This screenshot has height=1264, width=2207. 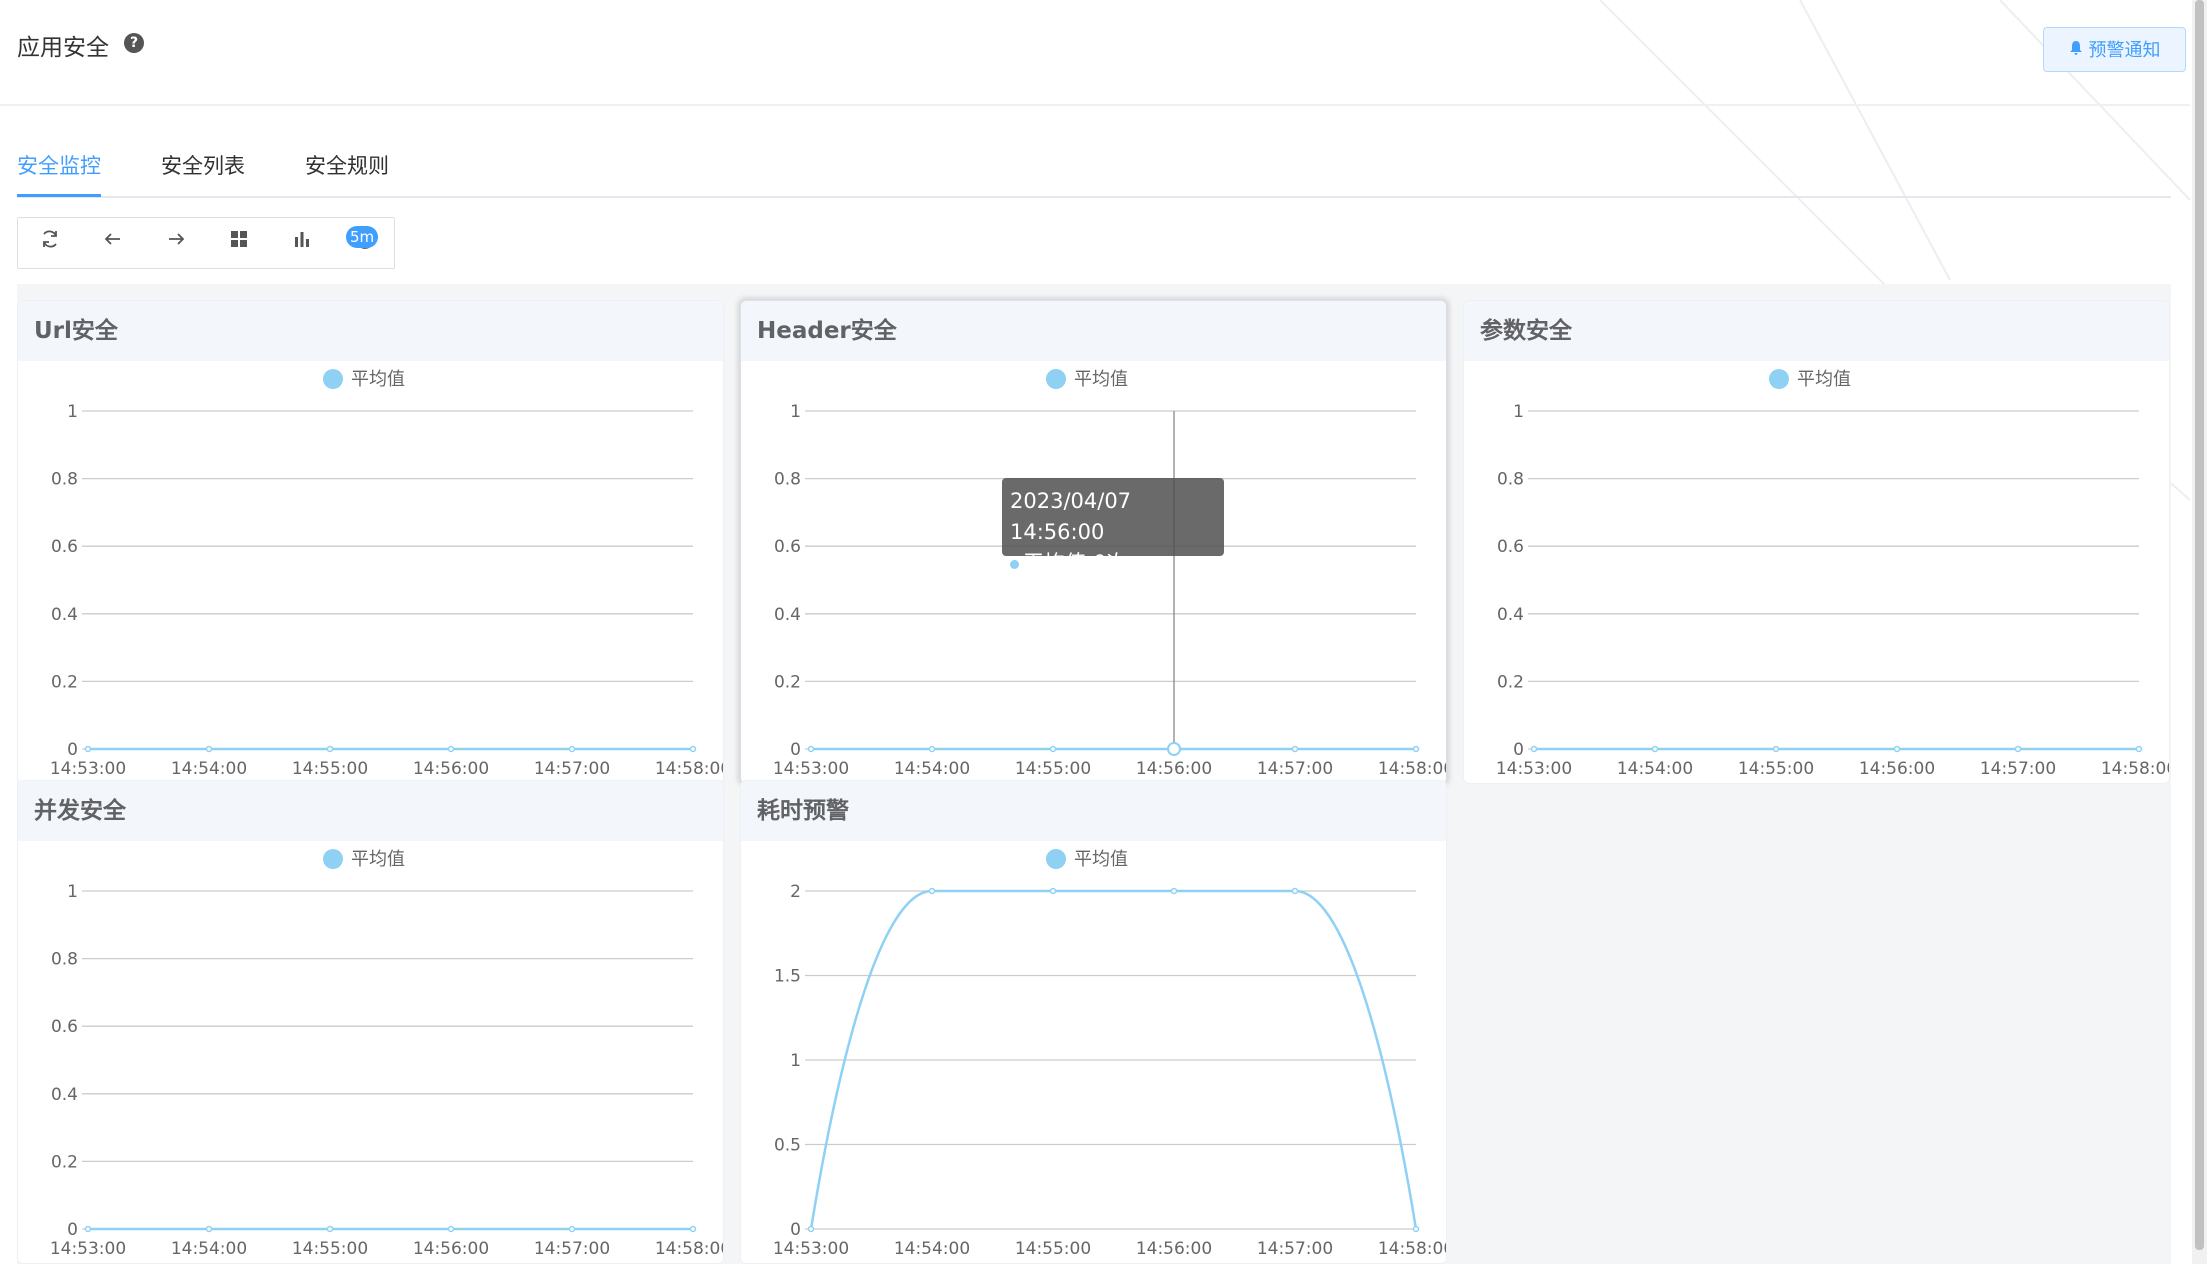 What do you see at coordinates (1093, 331) in the screenshot?
I see `card-title: Header安全` at bounding box center [1093, 331].